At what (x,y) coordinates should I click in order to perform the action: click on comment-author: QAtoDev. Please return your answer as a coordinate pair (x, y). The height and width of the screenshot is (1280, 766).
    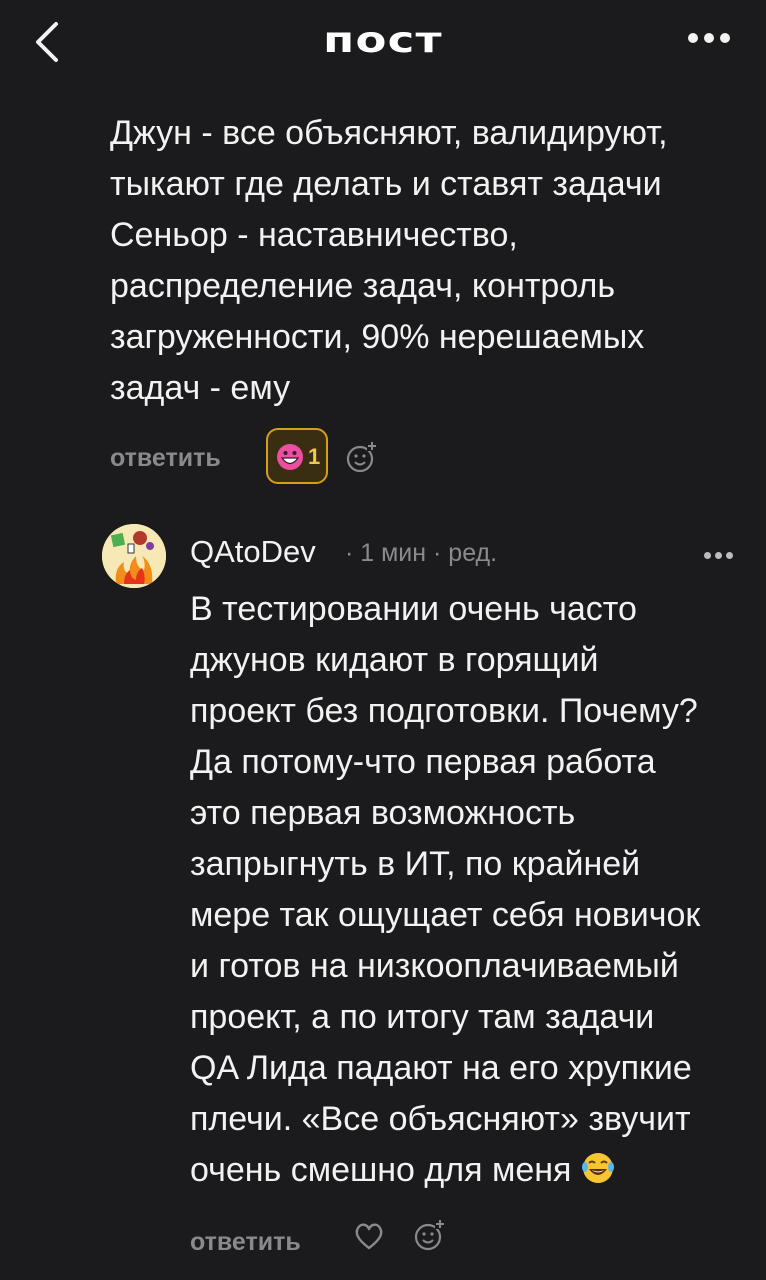
    Looking at the image, I should click on (253, 552).